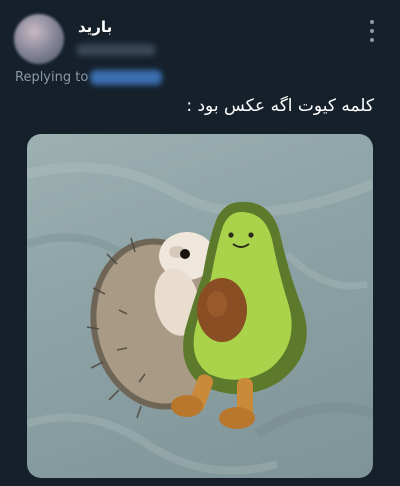  I want to click on avatar, so click(39, 39).